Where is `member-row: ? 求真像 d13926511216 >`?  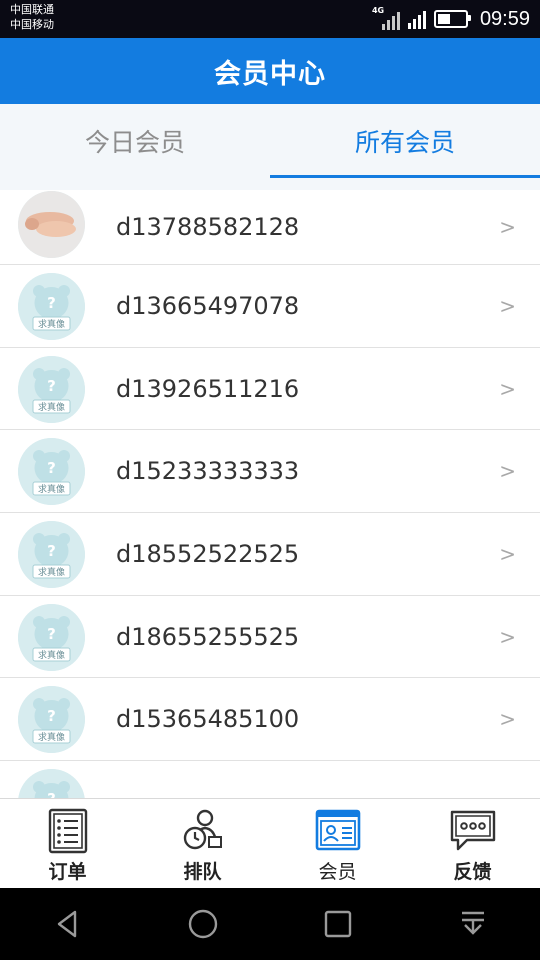
member-row: ? 求真像 d13926511216 > is located at coordinates (270, 389).